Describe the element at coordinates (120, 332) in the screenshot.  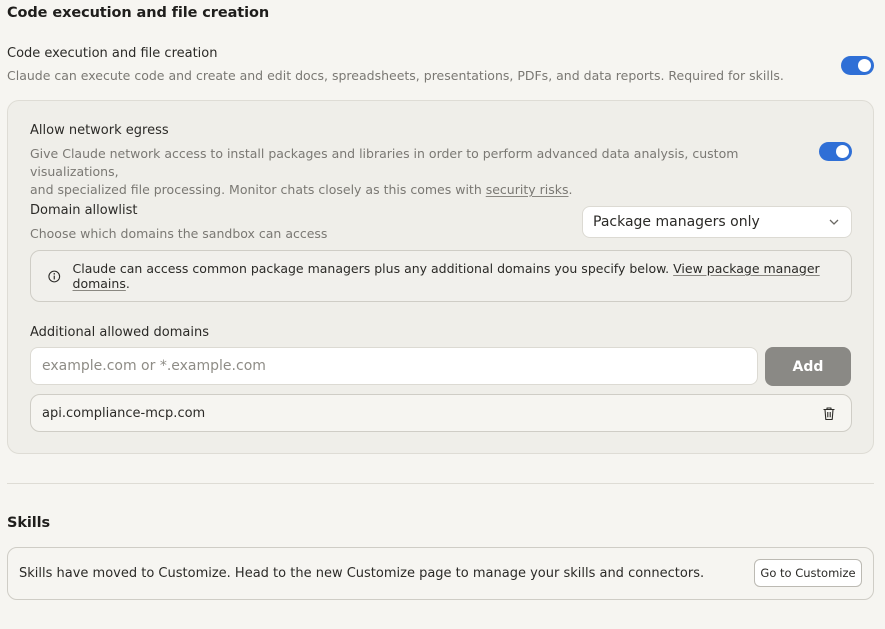
I see `additional-domains-label: Additional allowed domains` at that location.